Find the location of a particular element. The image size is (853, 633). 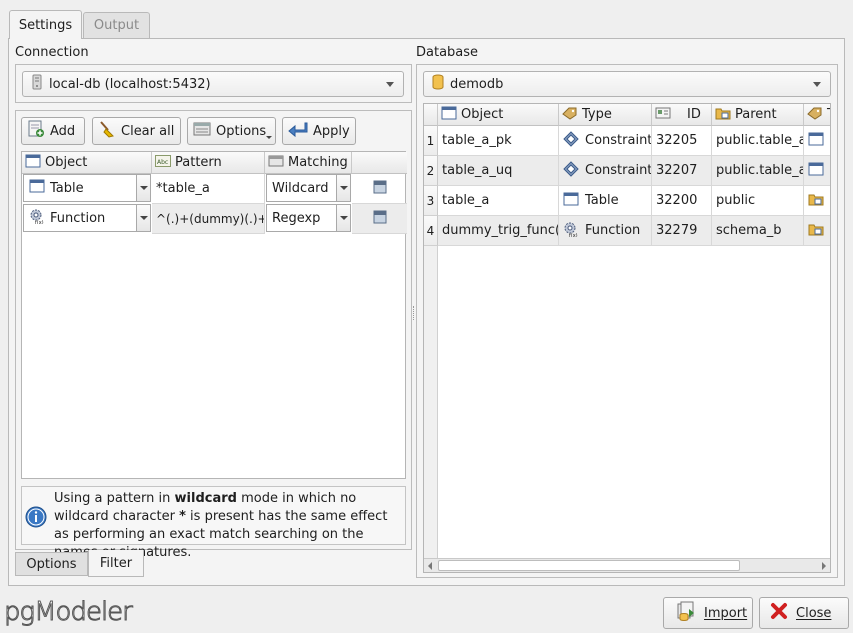

connection-label: Connection is located at coordinates (52, 52).